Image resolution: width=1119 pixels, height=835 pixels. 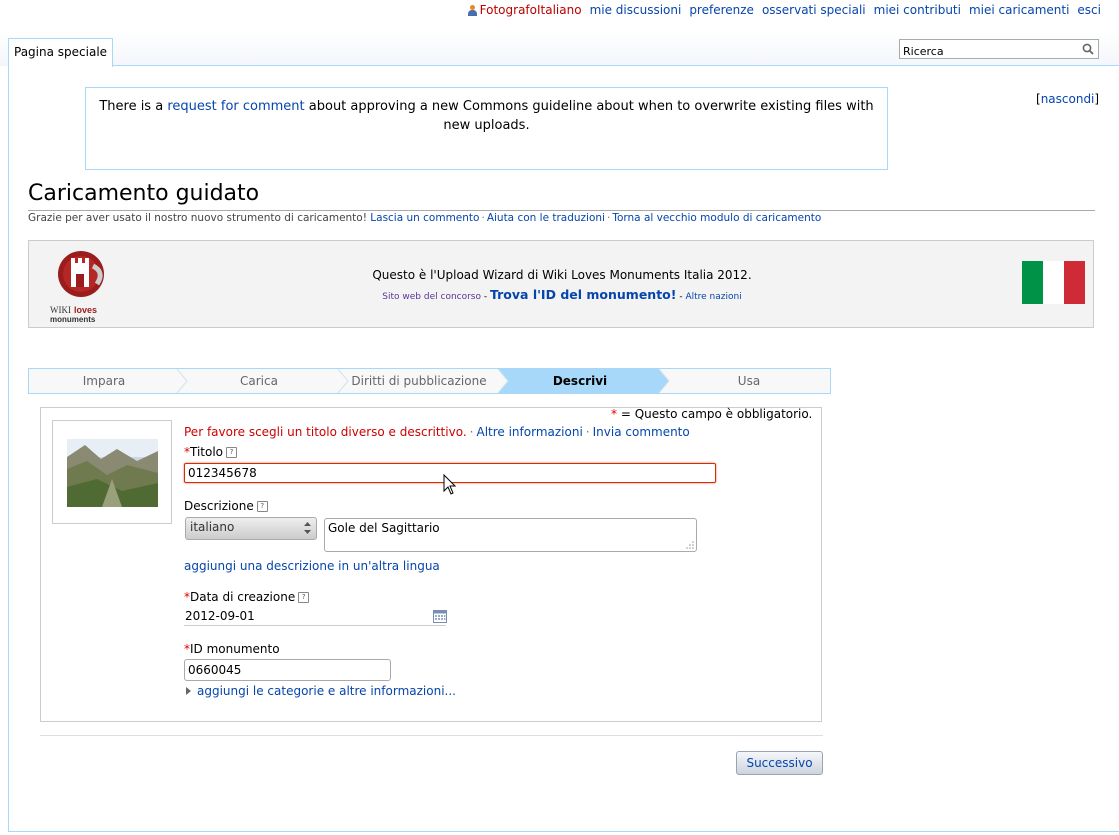 I want to click on title-label: *Titolo ?, so click(x=211, y=452).